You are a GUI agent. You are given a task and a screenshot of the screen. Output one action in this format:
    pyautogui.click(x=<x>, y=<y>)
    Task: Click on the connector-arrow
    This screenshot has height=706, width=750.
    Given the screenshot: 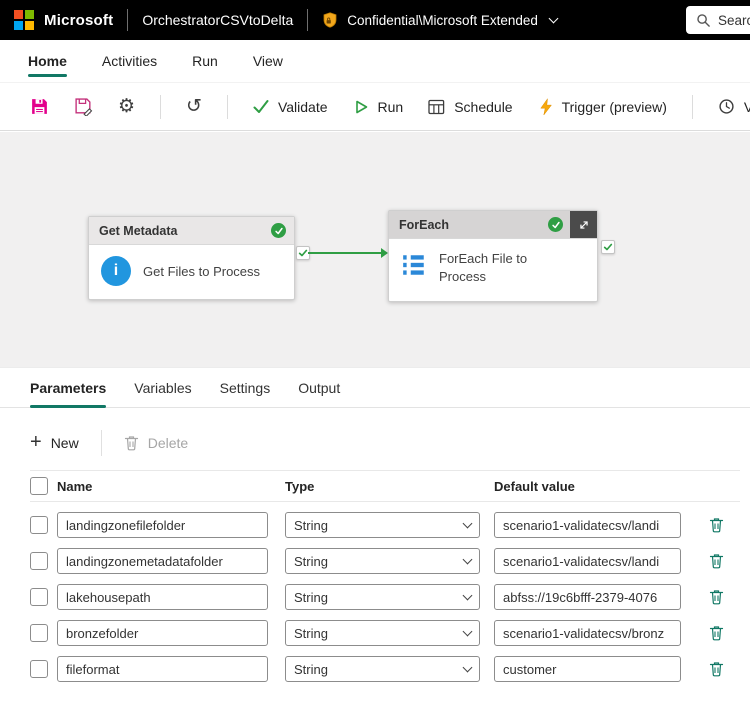 What is the action you would take?
    pyautogui.click(x=384, y=253)
    